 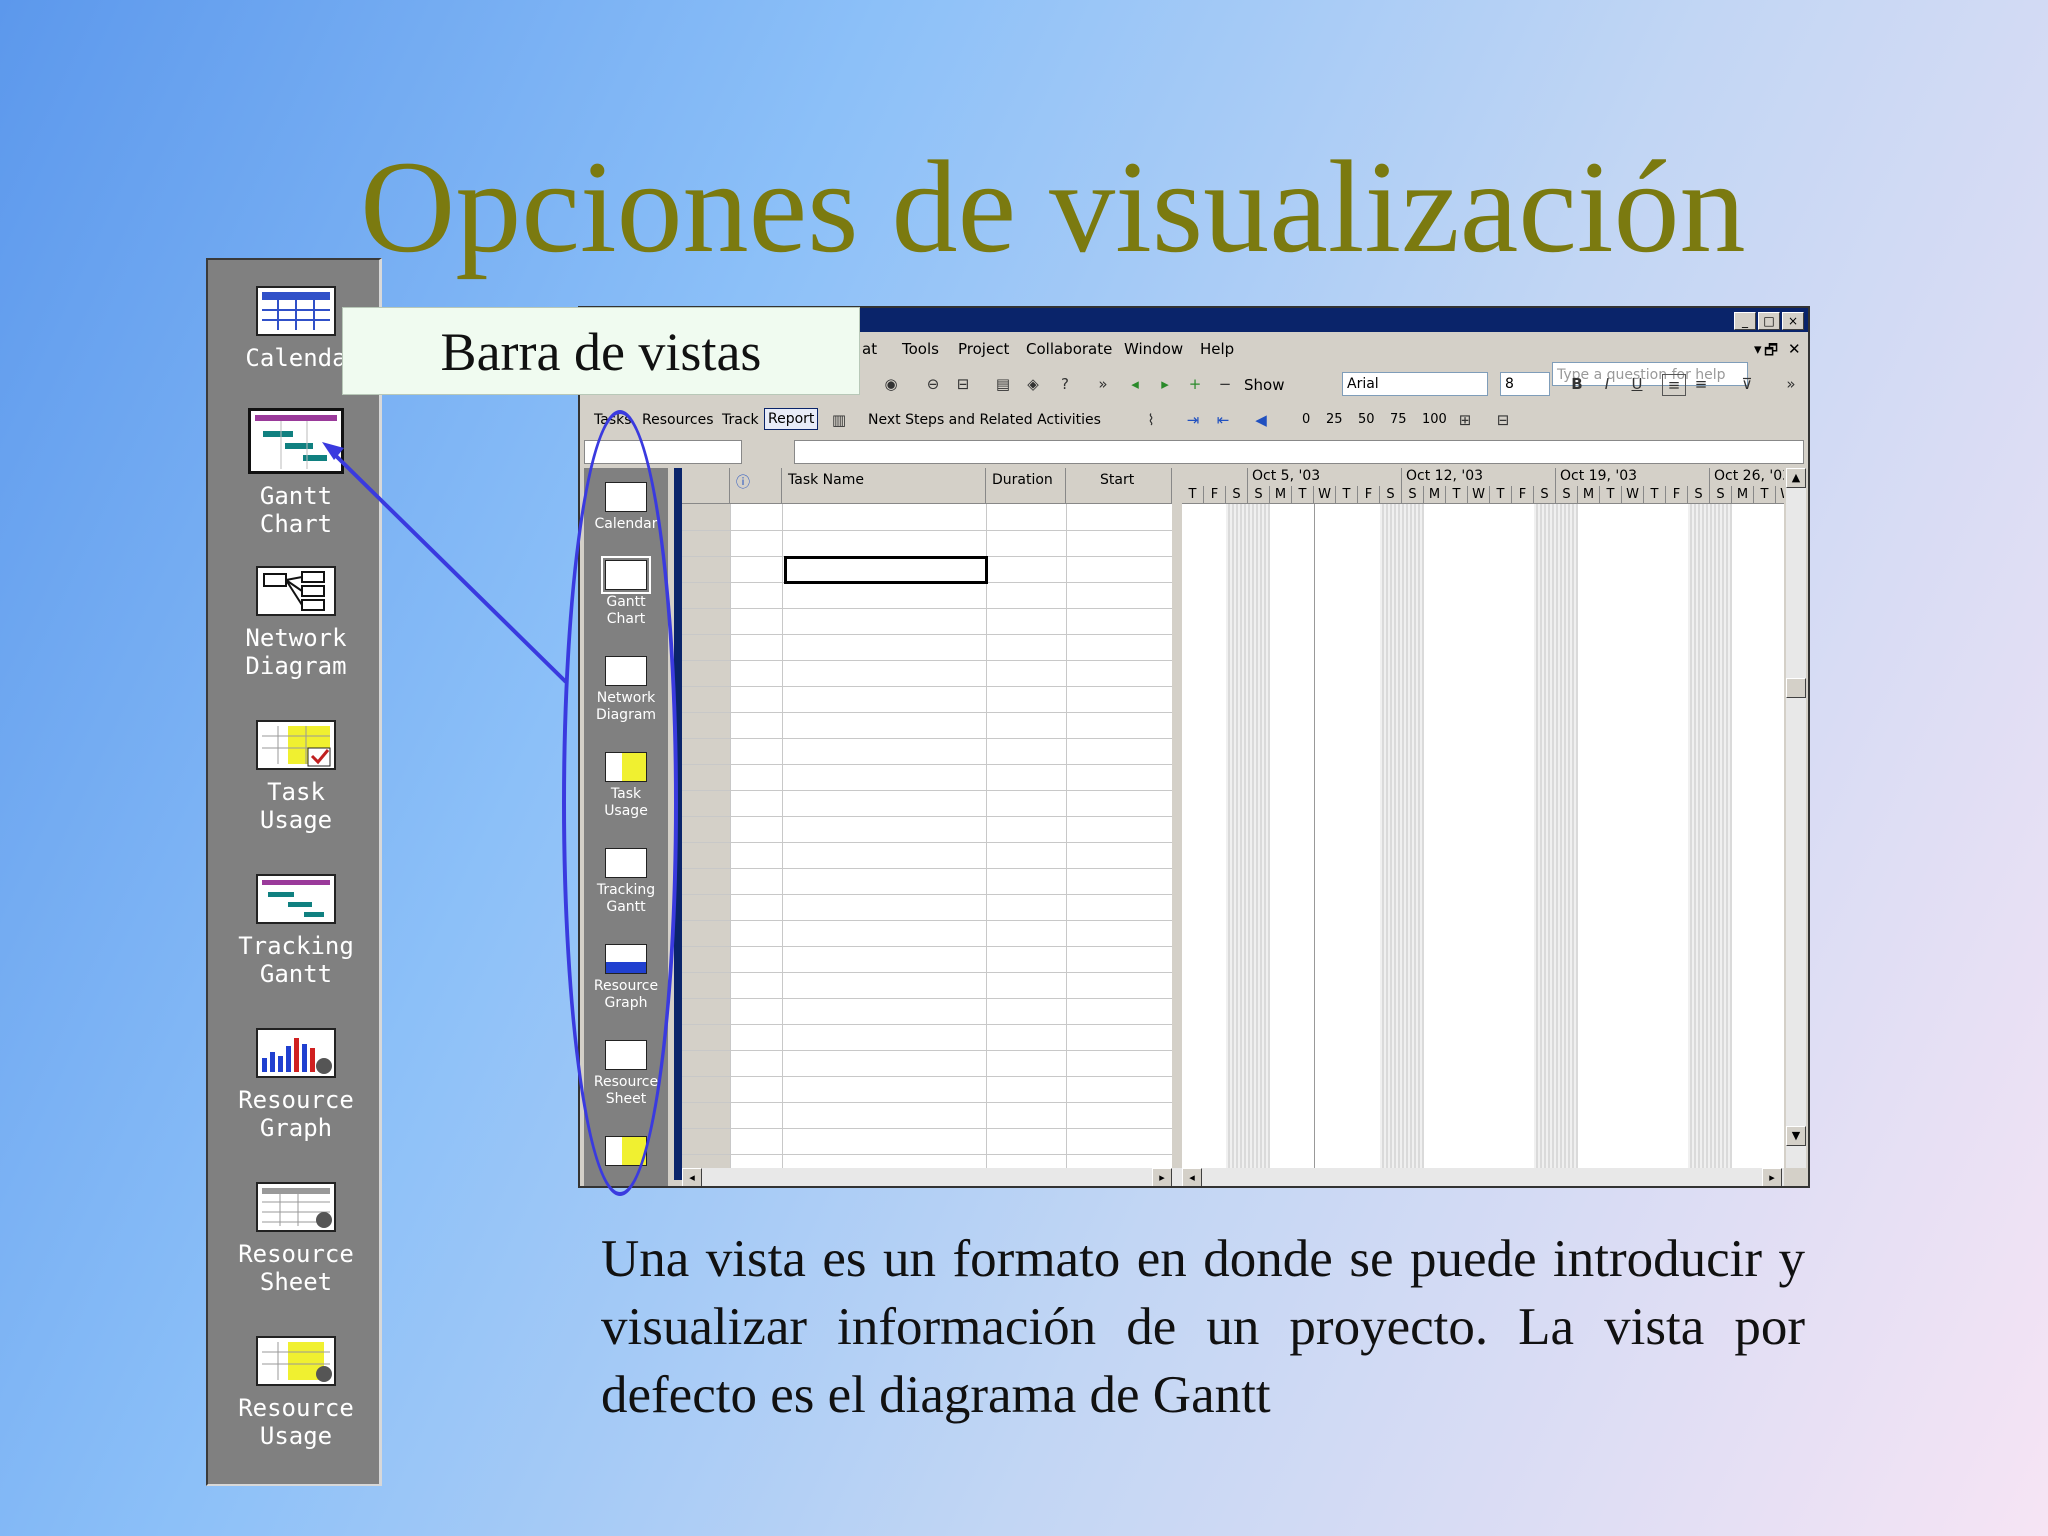 What do you see at coordinates (692, 1177) in the screenshot?
I see `sheet-scroll-left: ◂` at bounding box center [692, 1177].